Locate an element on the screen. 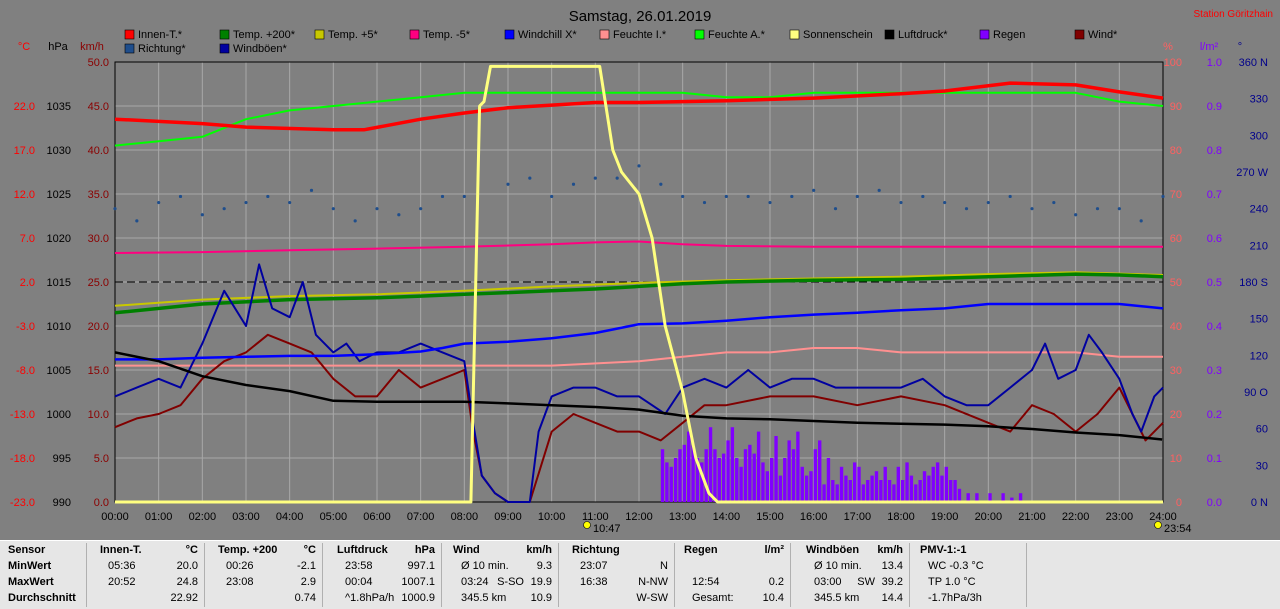  stats-cell-value: 19.9 is located at coordinates (541, 582).